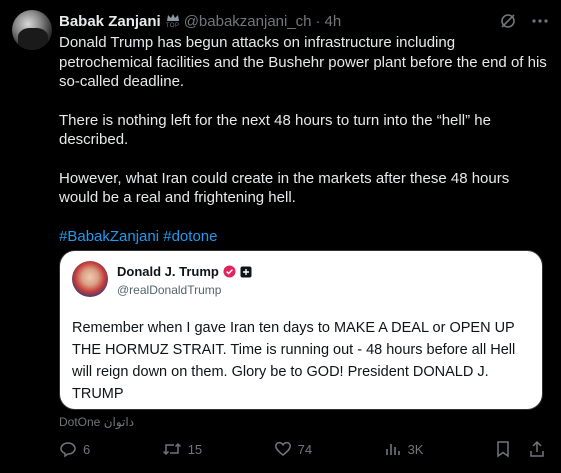 This screenshot has width=561, height=473. What do you see at coordinates (171, 449) in the screenshot?
I see `repost-icon` at bounding box center [171, 449].